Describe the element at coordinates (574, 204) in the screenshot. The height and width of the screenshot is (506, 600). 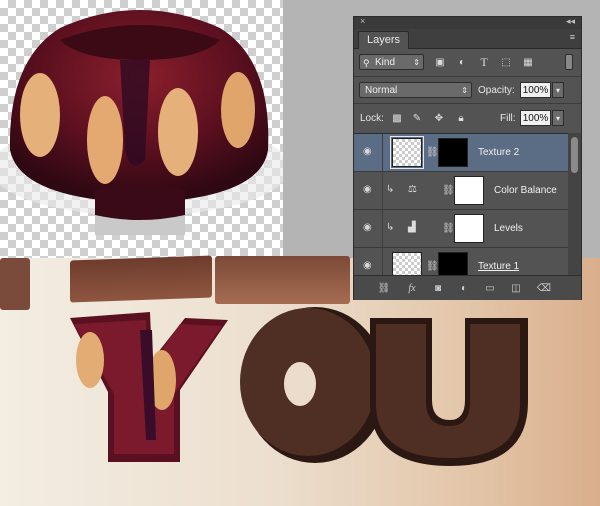
I see `layer-list-scrollbar` at that location.